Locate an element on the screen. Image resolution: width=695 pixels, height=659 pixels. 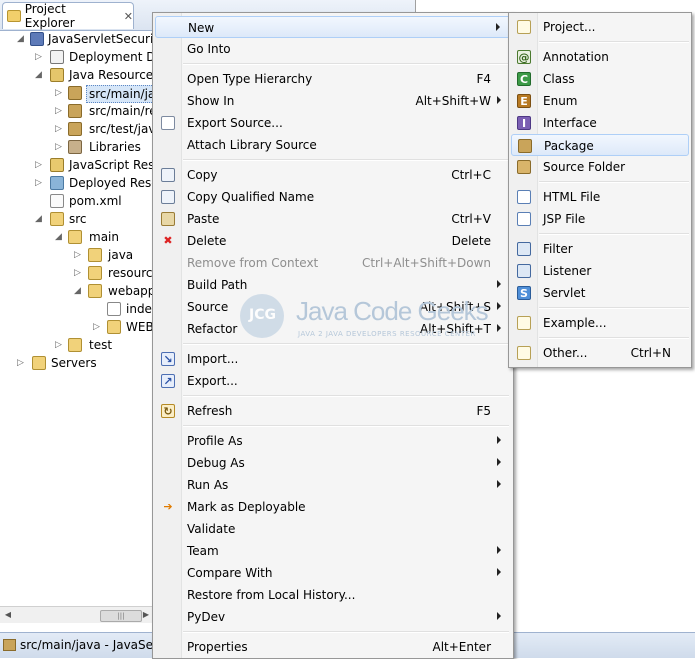
menu-item-new-filter: Filter is located at coordinates (600, 249).